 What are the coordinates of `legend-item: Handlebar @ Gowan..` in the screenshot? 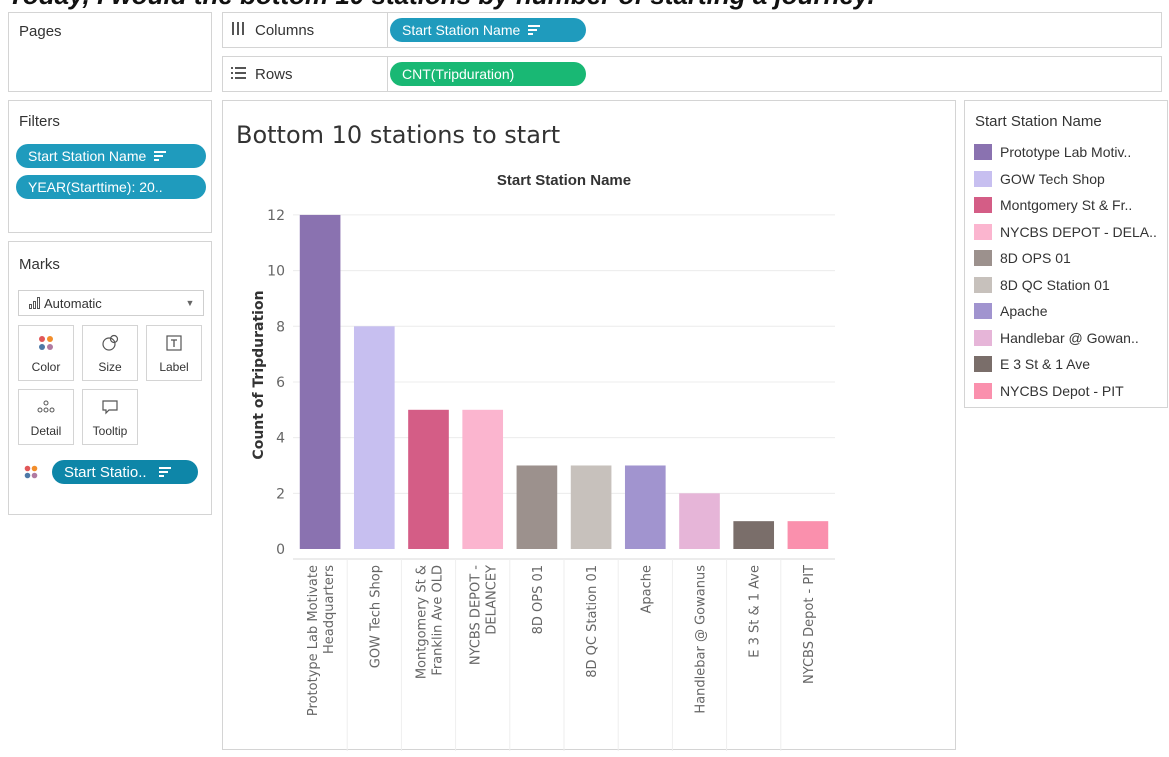 It's located at (1056, 338).